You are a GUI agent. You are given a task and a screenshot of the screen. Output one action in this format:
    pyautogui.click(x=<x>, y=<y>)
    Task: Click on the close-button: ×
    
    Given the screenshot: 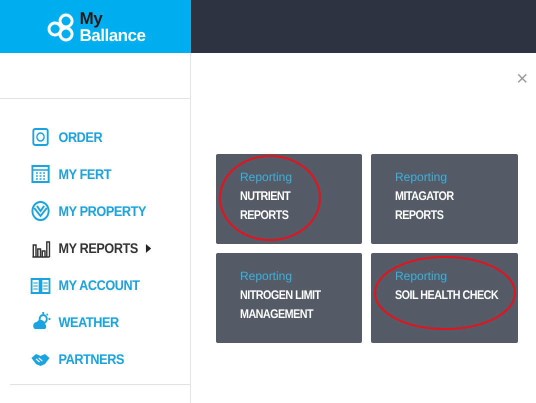 What is the action you would take?
    pyautogui.click(x=522, y=79)
    